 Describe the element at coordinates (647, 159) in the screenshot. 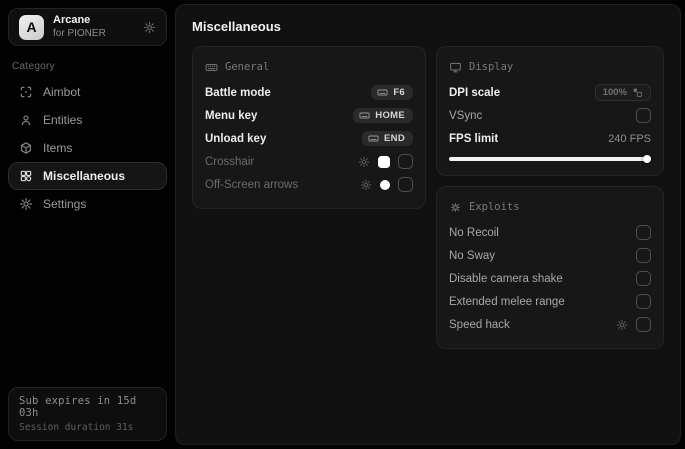

I see `slider-knob` at that location.